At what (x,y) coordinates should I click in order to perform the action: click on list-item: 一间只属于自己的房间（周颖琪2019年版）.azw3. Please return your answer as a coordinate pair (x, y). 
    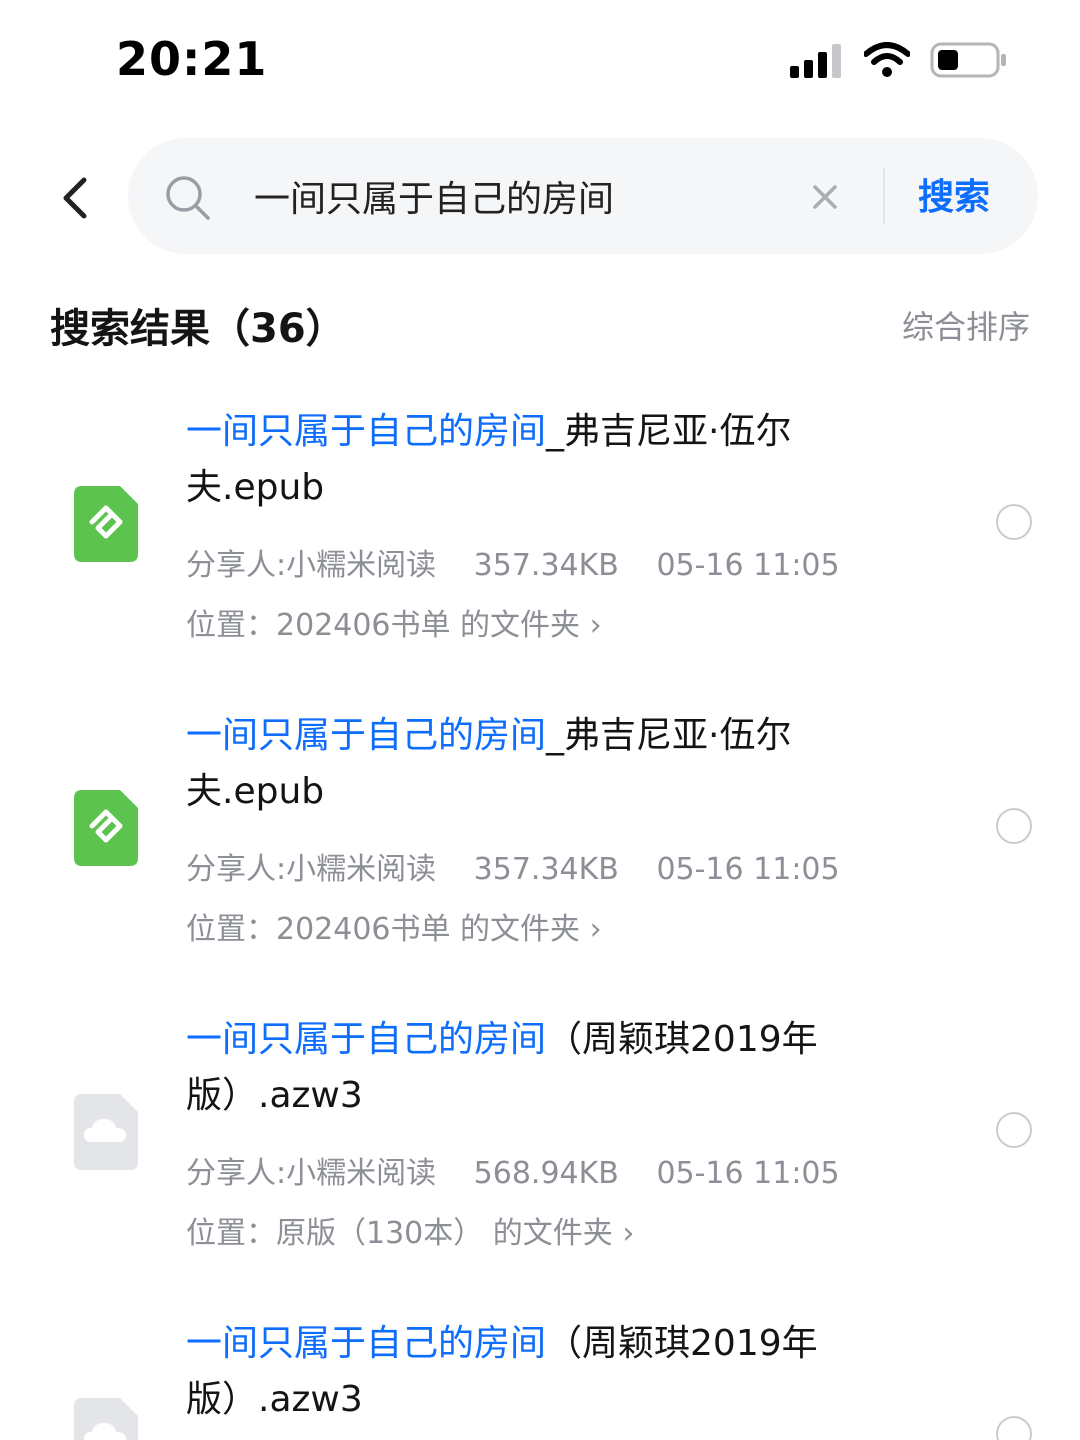
    Looking at the image, I should click on (540, 1378).